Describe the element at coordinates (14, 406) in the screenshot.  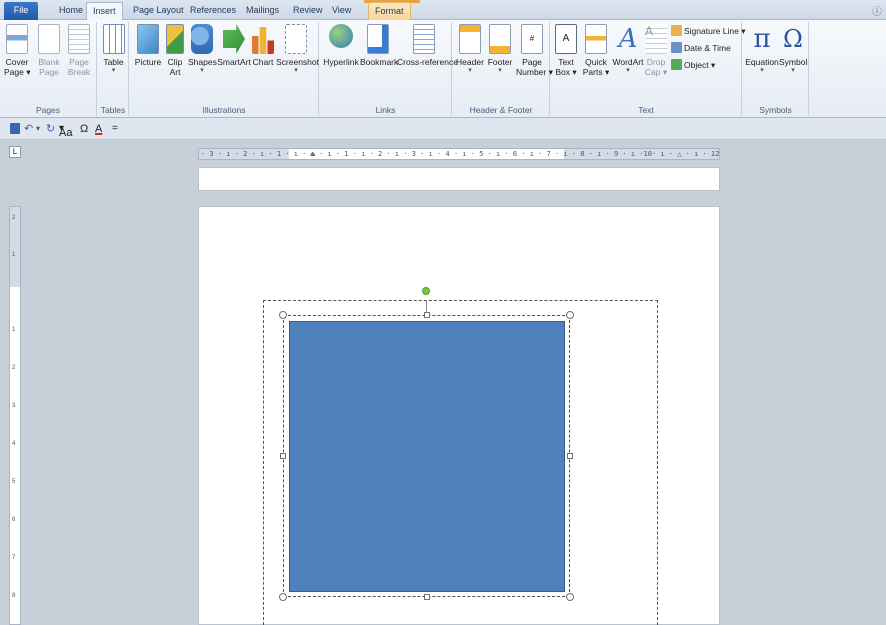
I see `vruler-tick: 3` at that location.